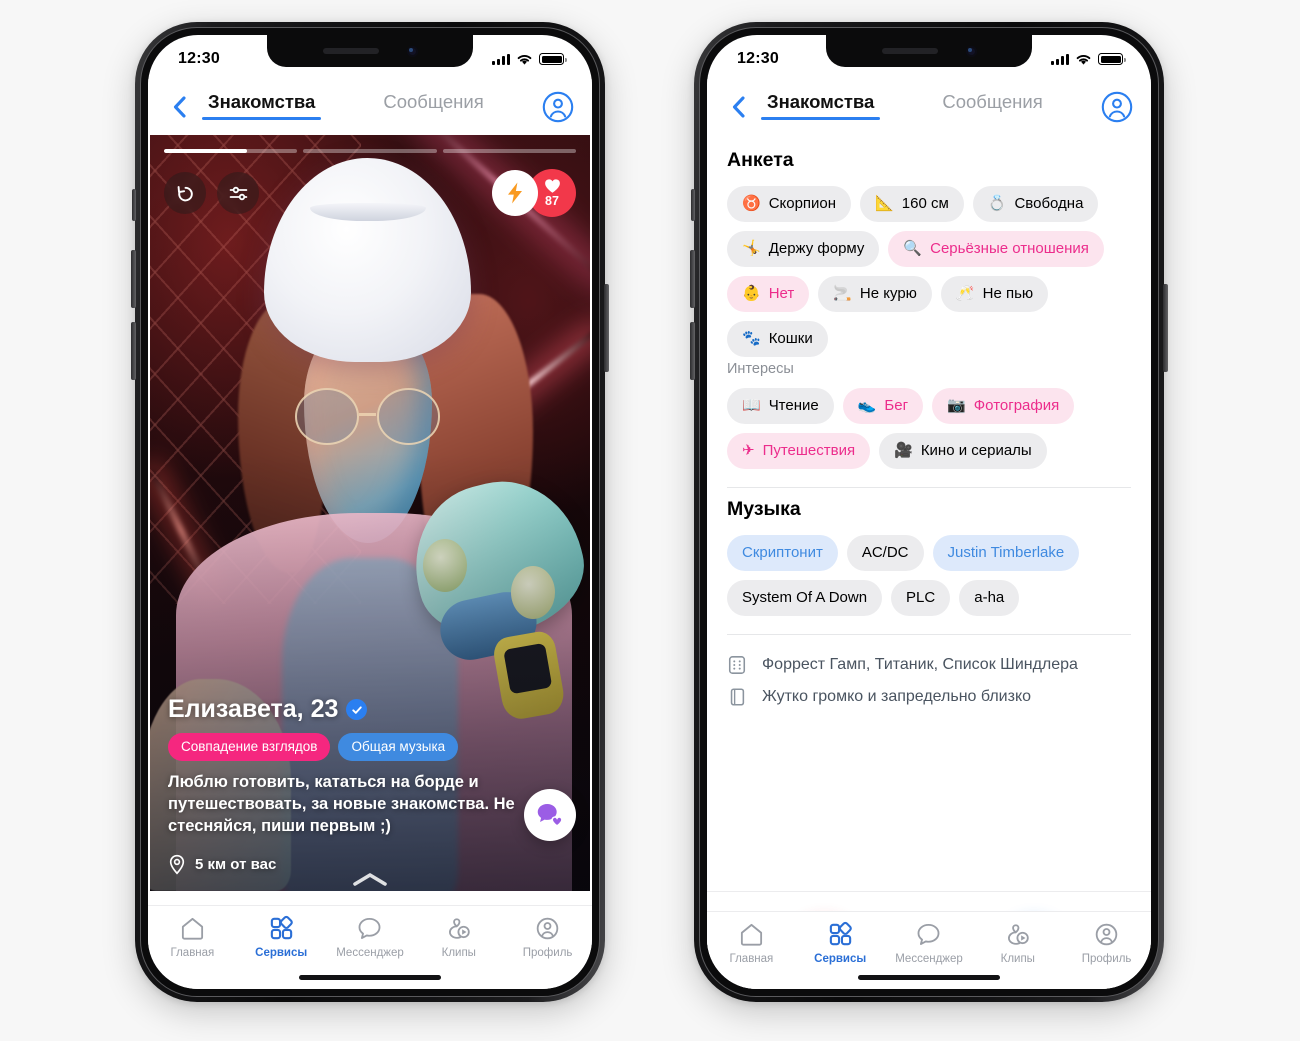 The height and width of the screenshot is (1041, 1300). I want to click on status-time: 12:30, so click(758, 58).